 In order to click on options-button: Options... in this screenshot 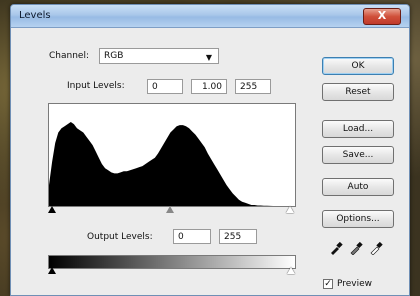, I will do `click(358, 219)`.